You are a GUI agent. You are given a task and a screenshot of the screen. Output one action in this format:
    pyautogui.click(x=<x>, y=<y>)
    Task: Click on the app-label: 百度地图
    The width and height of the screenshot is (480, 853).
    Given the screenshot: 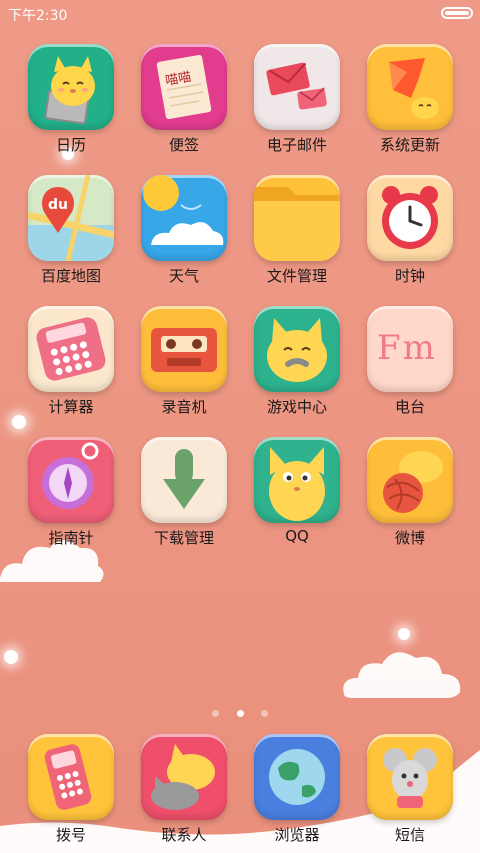 What is the action you would take?
    pyautogui.click(x=70, y=276)
    